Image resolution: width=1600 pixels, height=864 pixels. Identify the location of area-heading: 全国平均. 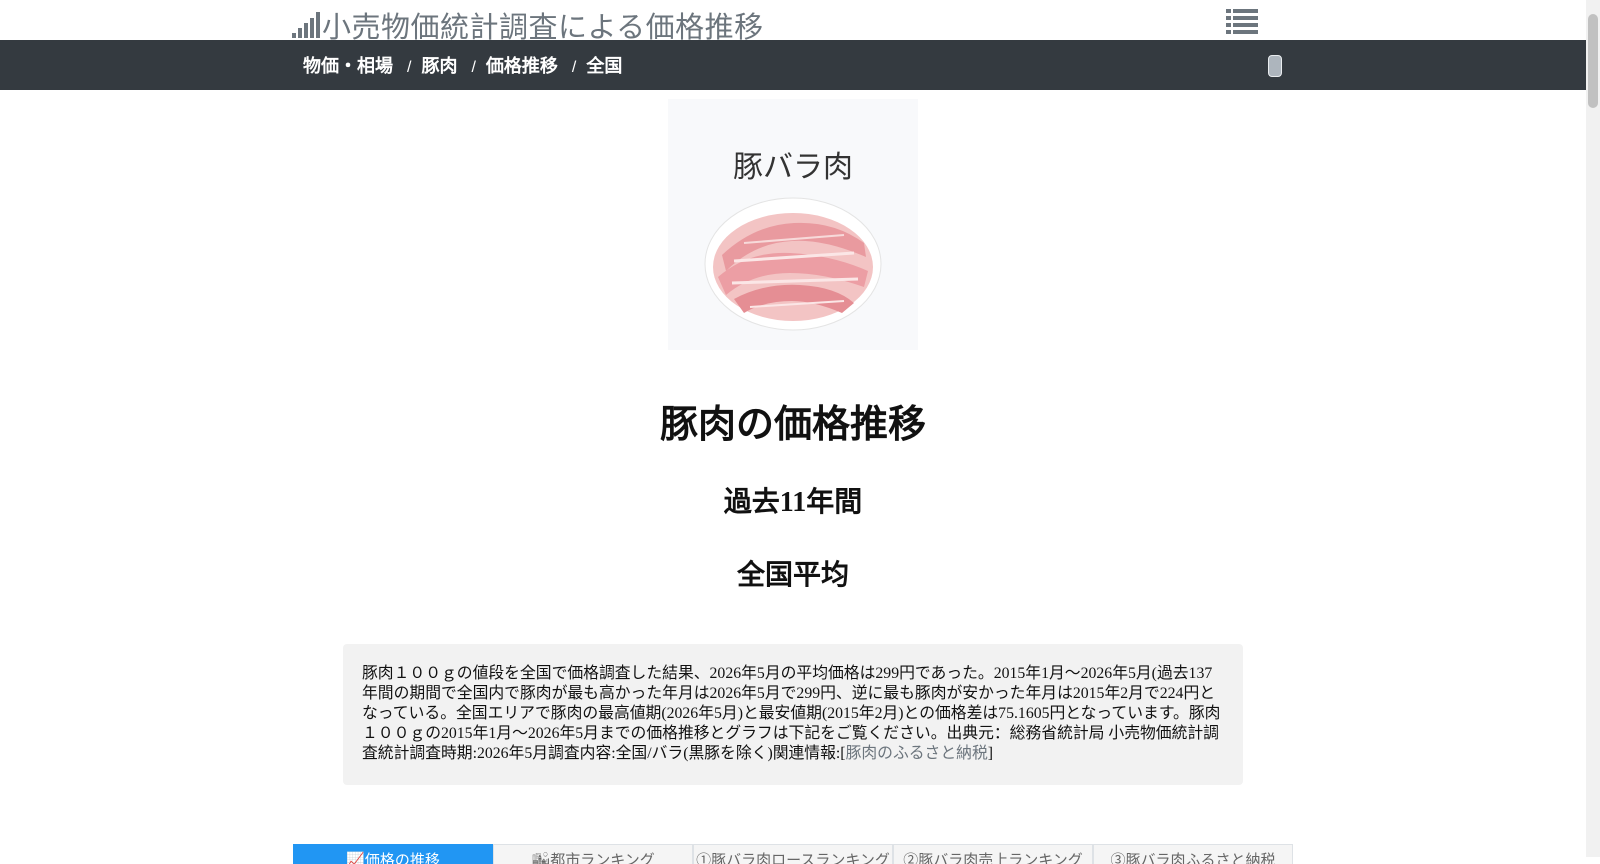
(792, 575).